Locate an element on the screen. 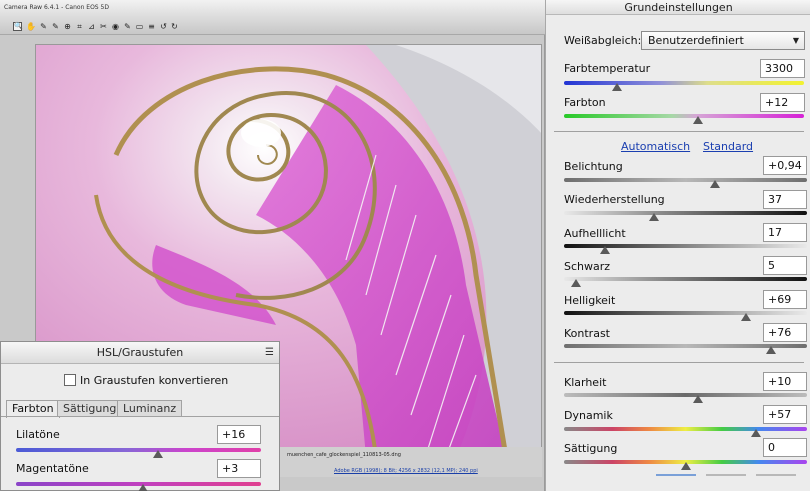 The image size is (810, 491). auto-link: Automatisch is located at coordinates (655, 146).